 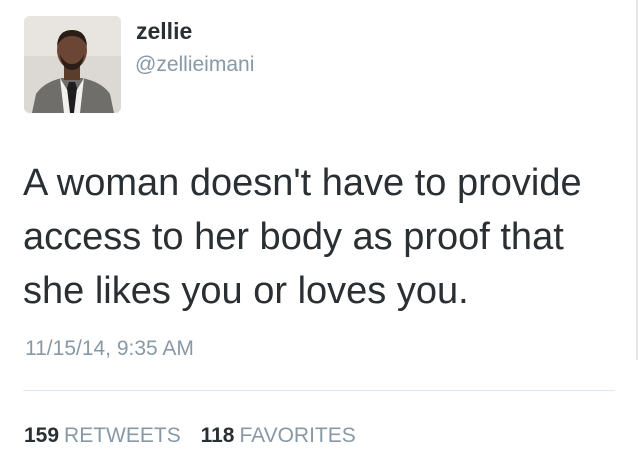 What do you see at coordinates (109, 349) in the screenshot?
I see `tweet-timestamp: 11/15/14, 9:35 AM` at bounding box center [109, 349].